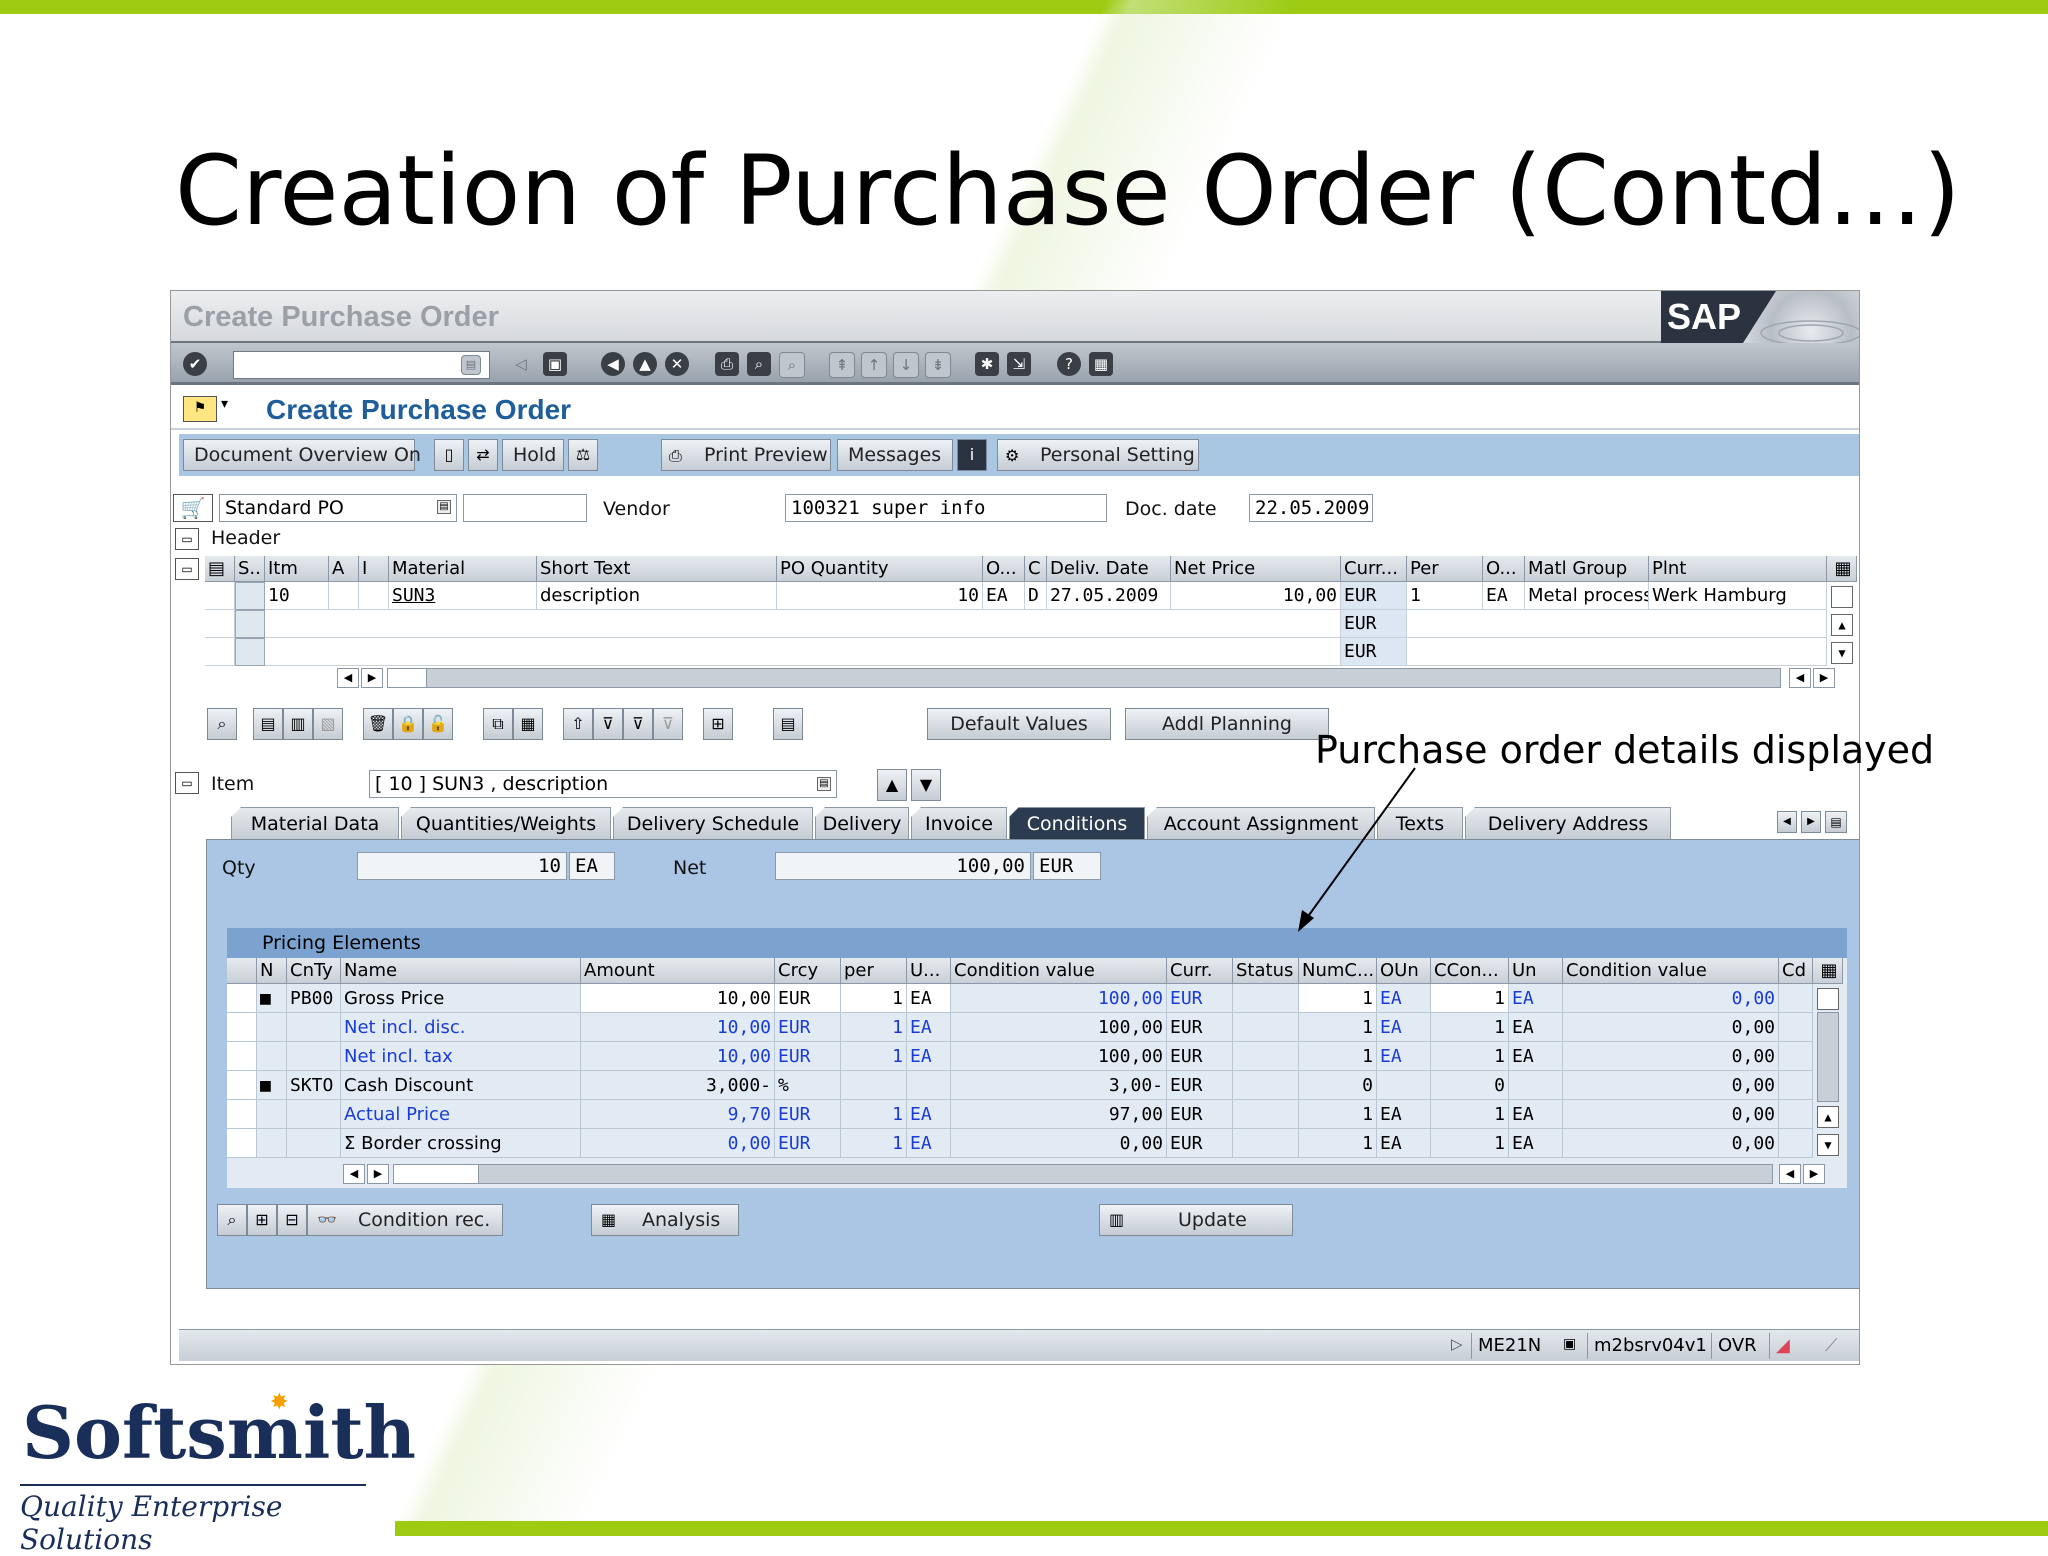 This screenshot has width=2048, height=1556. Describe the element at coordinates (842, 365) in the screenshot. I see `first-page-icon: ⇞` at that location.